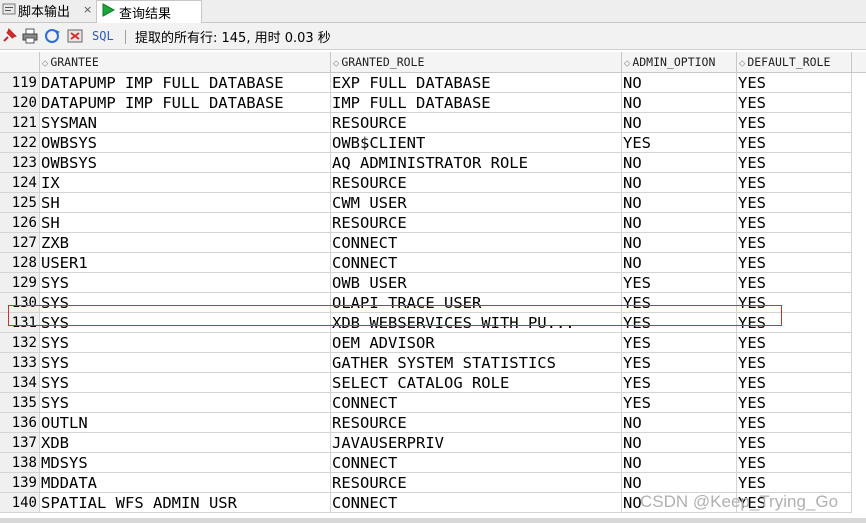 Image resolution: width=866 pixels, height=523 pixels. I want to click on cell-granted-role: EXP FULL DATABASE, so click(476, 83).